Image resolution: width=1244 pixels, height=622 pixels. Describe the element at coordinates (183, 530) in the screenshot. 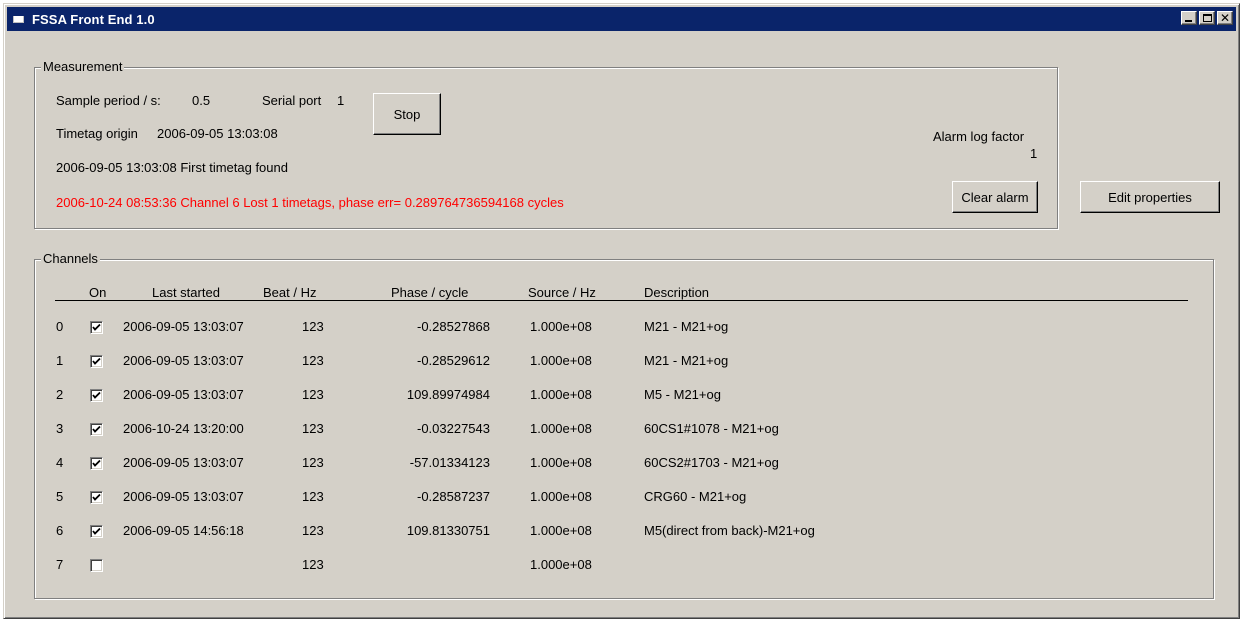

I see `channel-last-started: 2006-09-05 14:56:18` at that location.